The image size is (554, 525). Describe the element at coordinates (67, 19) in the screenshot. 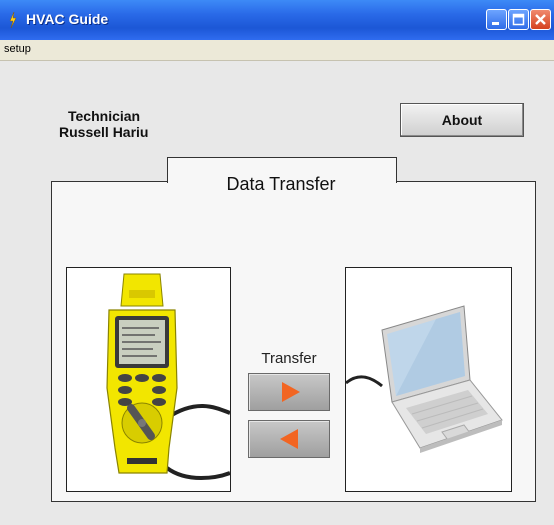

I see `window-title: HVAC Guide` at that location.